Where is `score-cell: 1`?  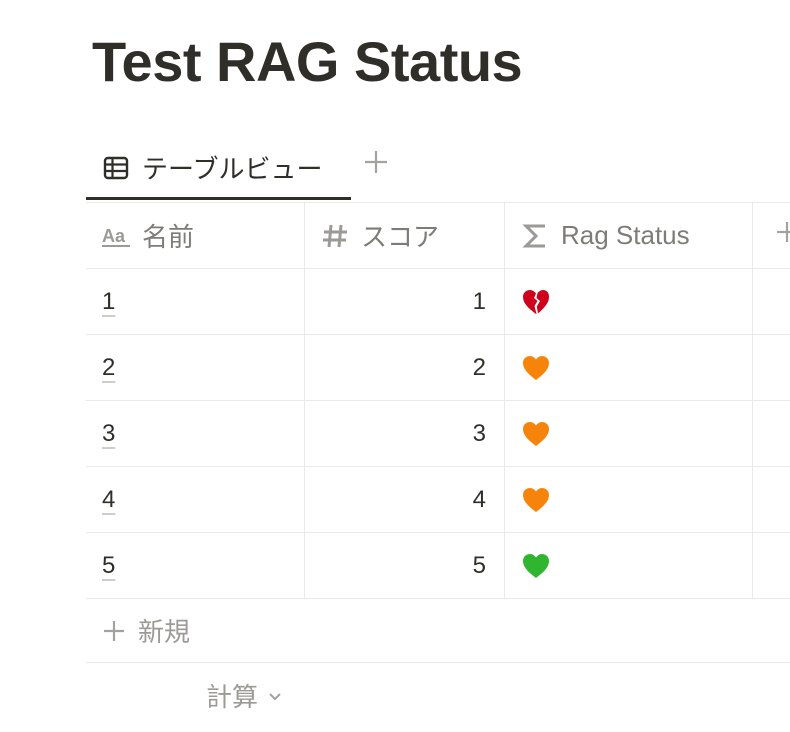 score-cell: 1 is located at coordinates (405, 301).